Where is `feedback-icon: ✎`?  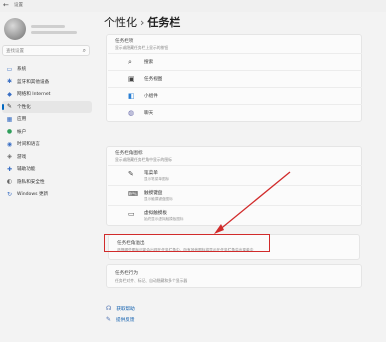 feedback-icon: ✎ is located at coordinates (109, 319).